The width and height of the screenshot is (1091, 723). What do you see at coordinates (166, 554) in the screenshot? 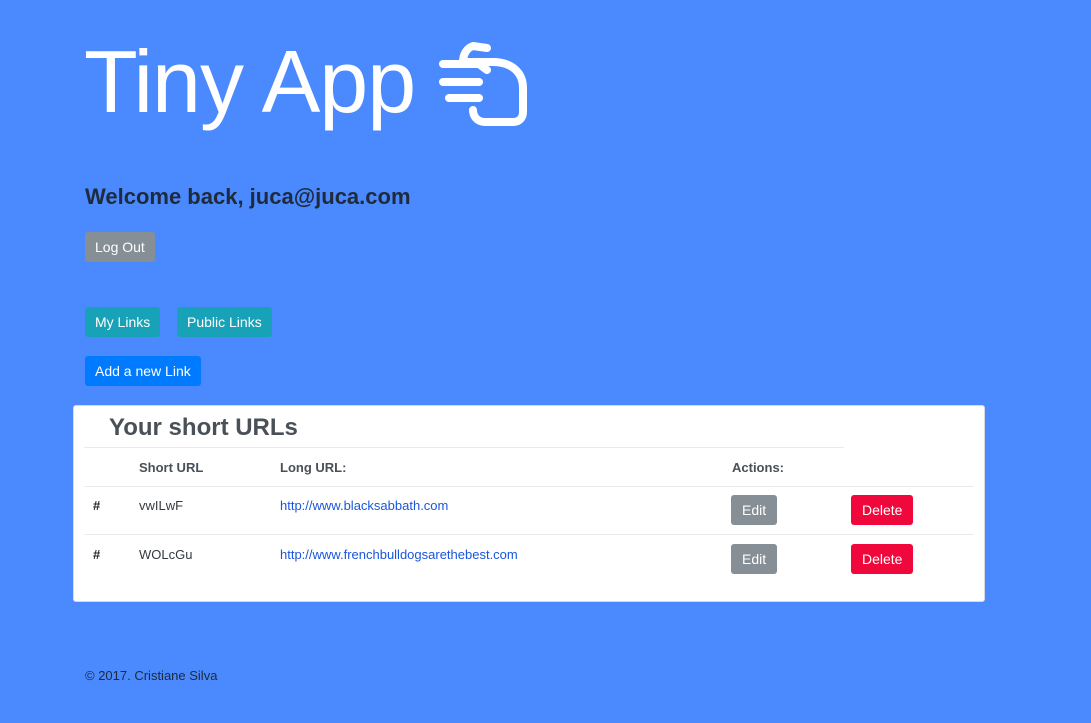
I see `short-url-cell: WOLcGu` at bounding box center [166, 554].